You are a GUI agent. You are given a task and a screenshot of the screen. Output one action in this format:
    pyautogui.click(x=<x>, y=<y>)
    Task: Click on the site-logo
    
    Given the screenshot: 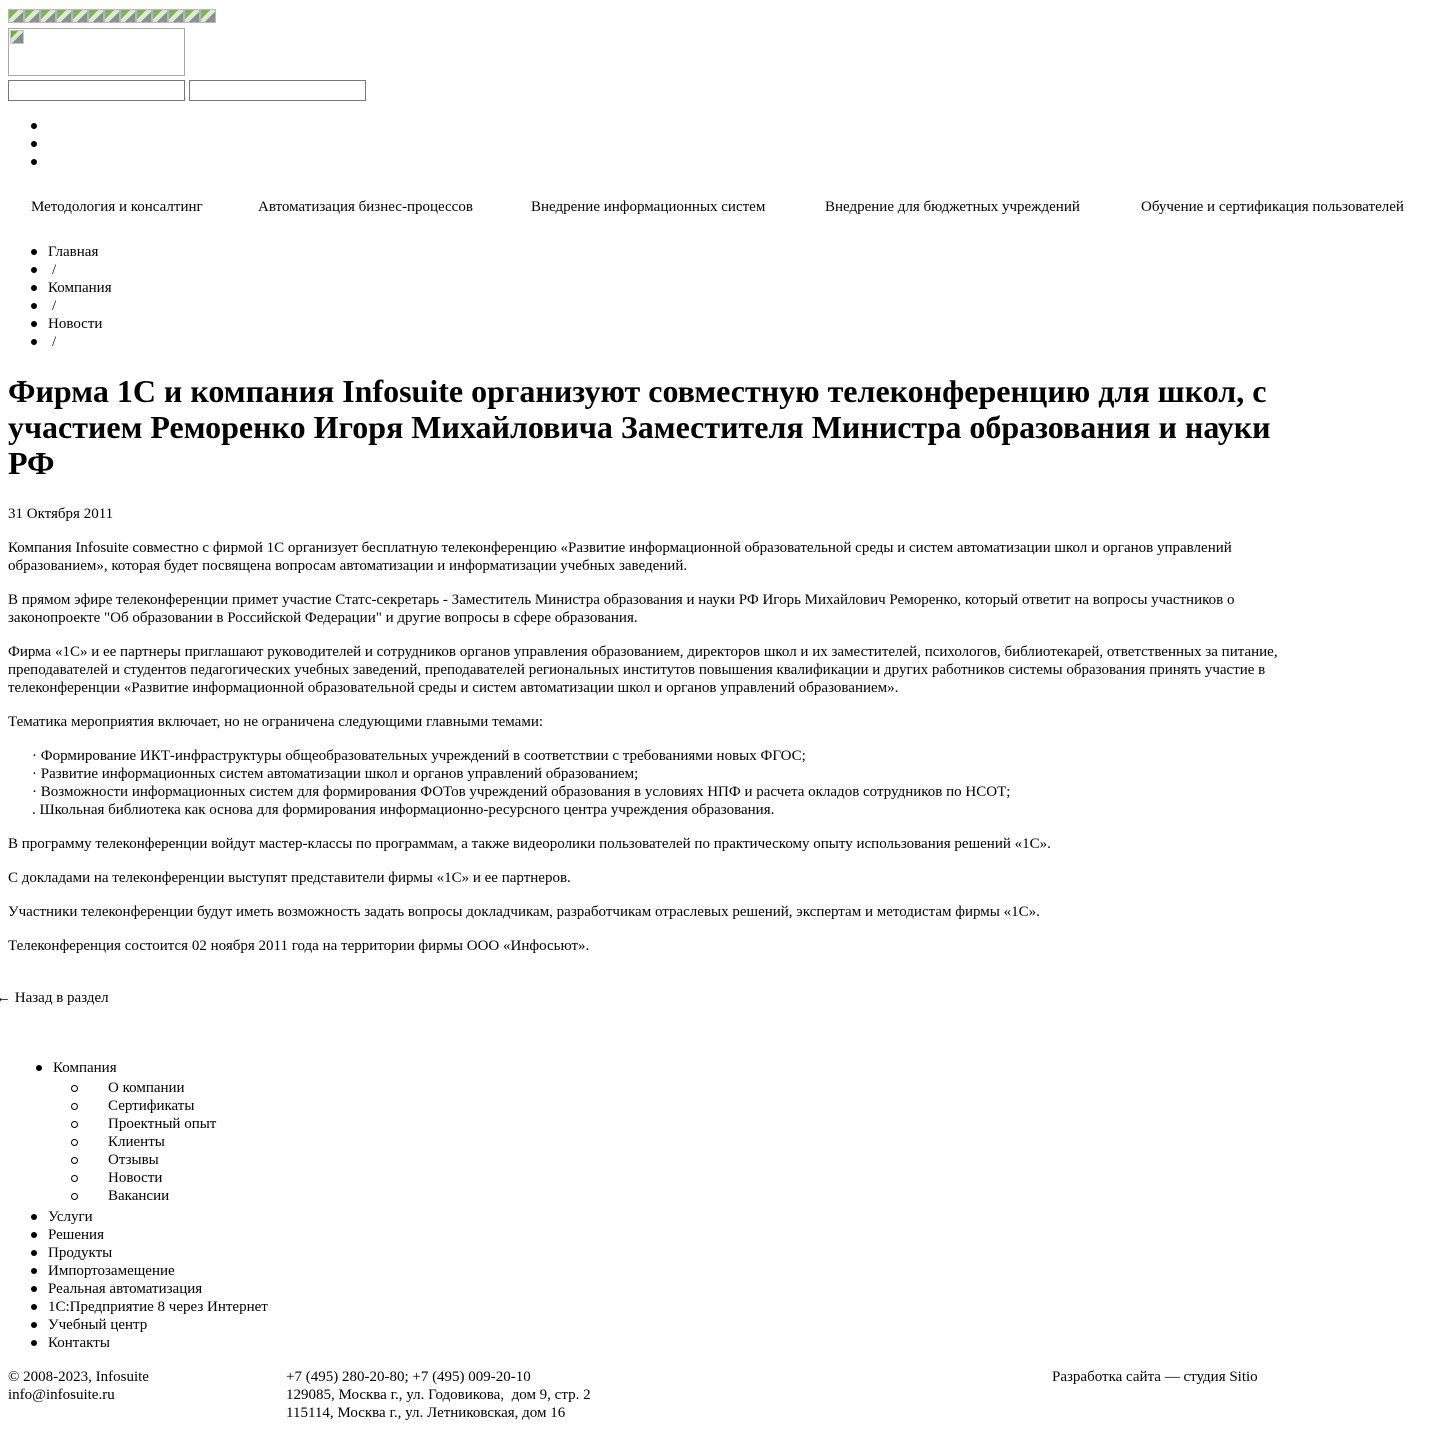 What is the action you would take?
    pyautogui.click(x=96, y=52)
    